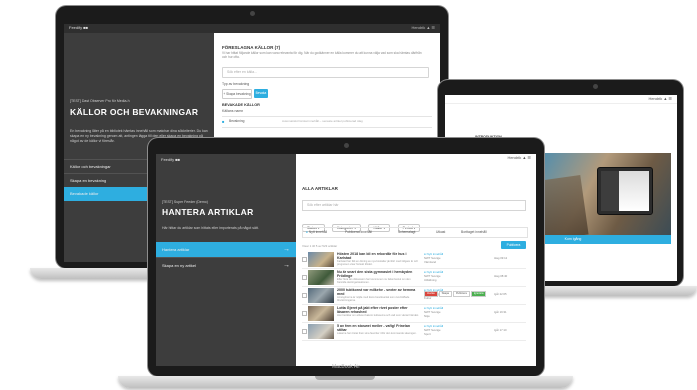 Image resolution: width=697 pixels, height=390 pixels. I want to click on tab-deleted: Borttaget innehåll, so click(474, 232).